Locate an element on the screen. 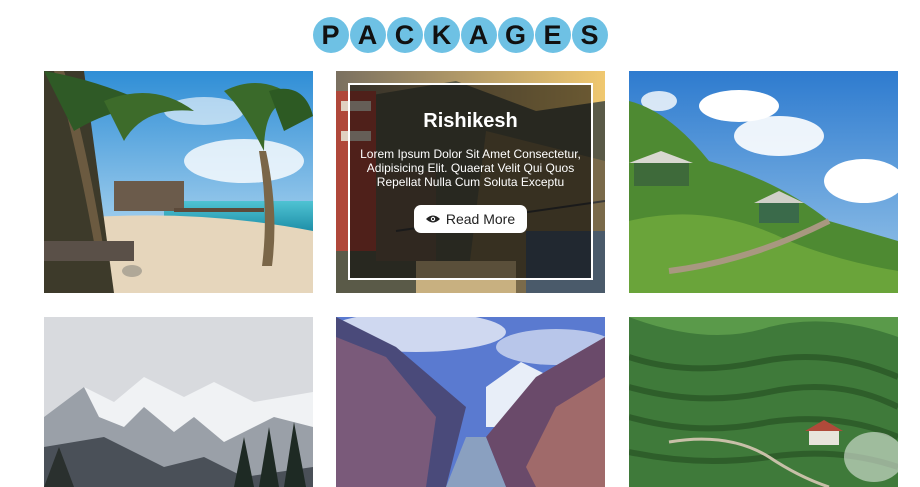 This screenshot has width=920, height=487. read-more-button: Read More is located at coordinates (470, 219).